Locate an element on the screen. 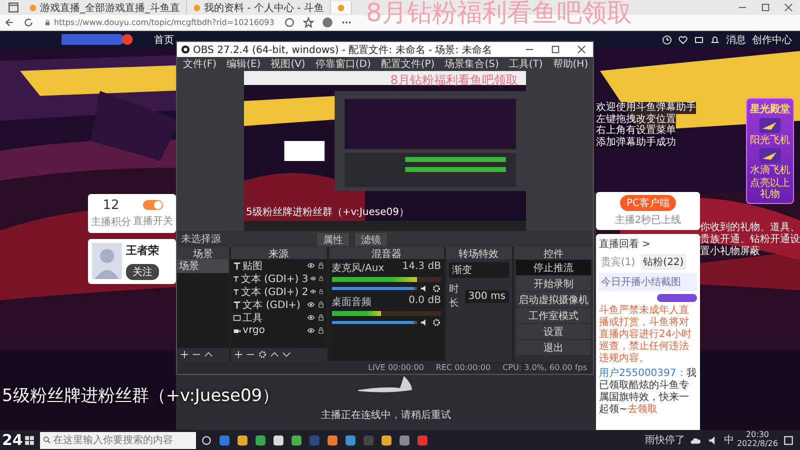 The width and height of the screenshot is (800, 450). source-item: vrgo is located at coordinates (273, 330).